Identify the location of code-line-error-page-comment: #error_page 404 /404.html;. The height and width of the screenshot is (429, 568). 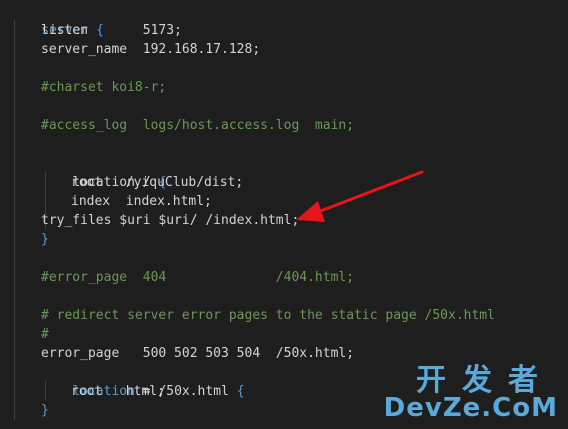
(198, 277).